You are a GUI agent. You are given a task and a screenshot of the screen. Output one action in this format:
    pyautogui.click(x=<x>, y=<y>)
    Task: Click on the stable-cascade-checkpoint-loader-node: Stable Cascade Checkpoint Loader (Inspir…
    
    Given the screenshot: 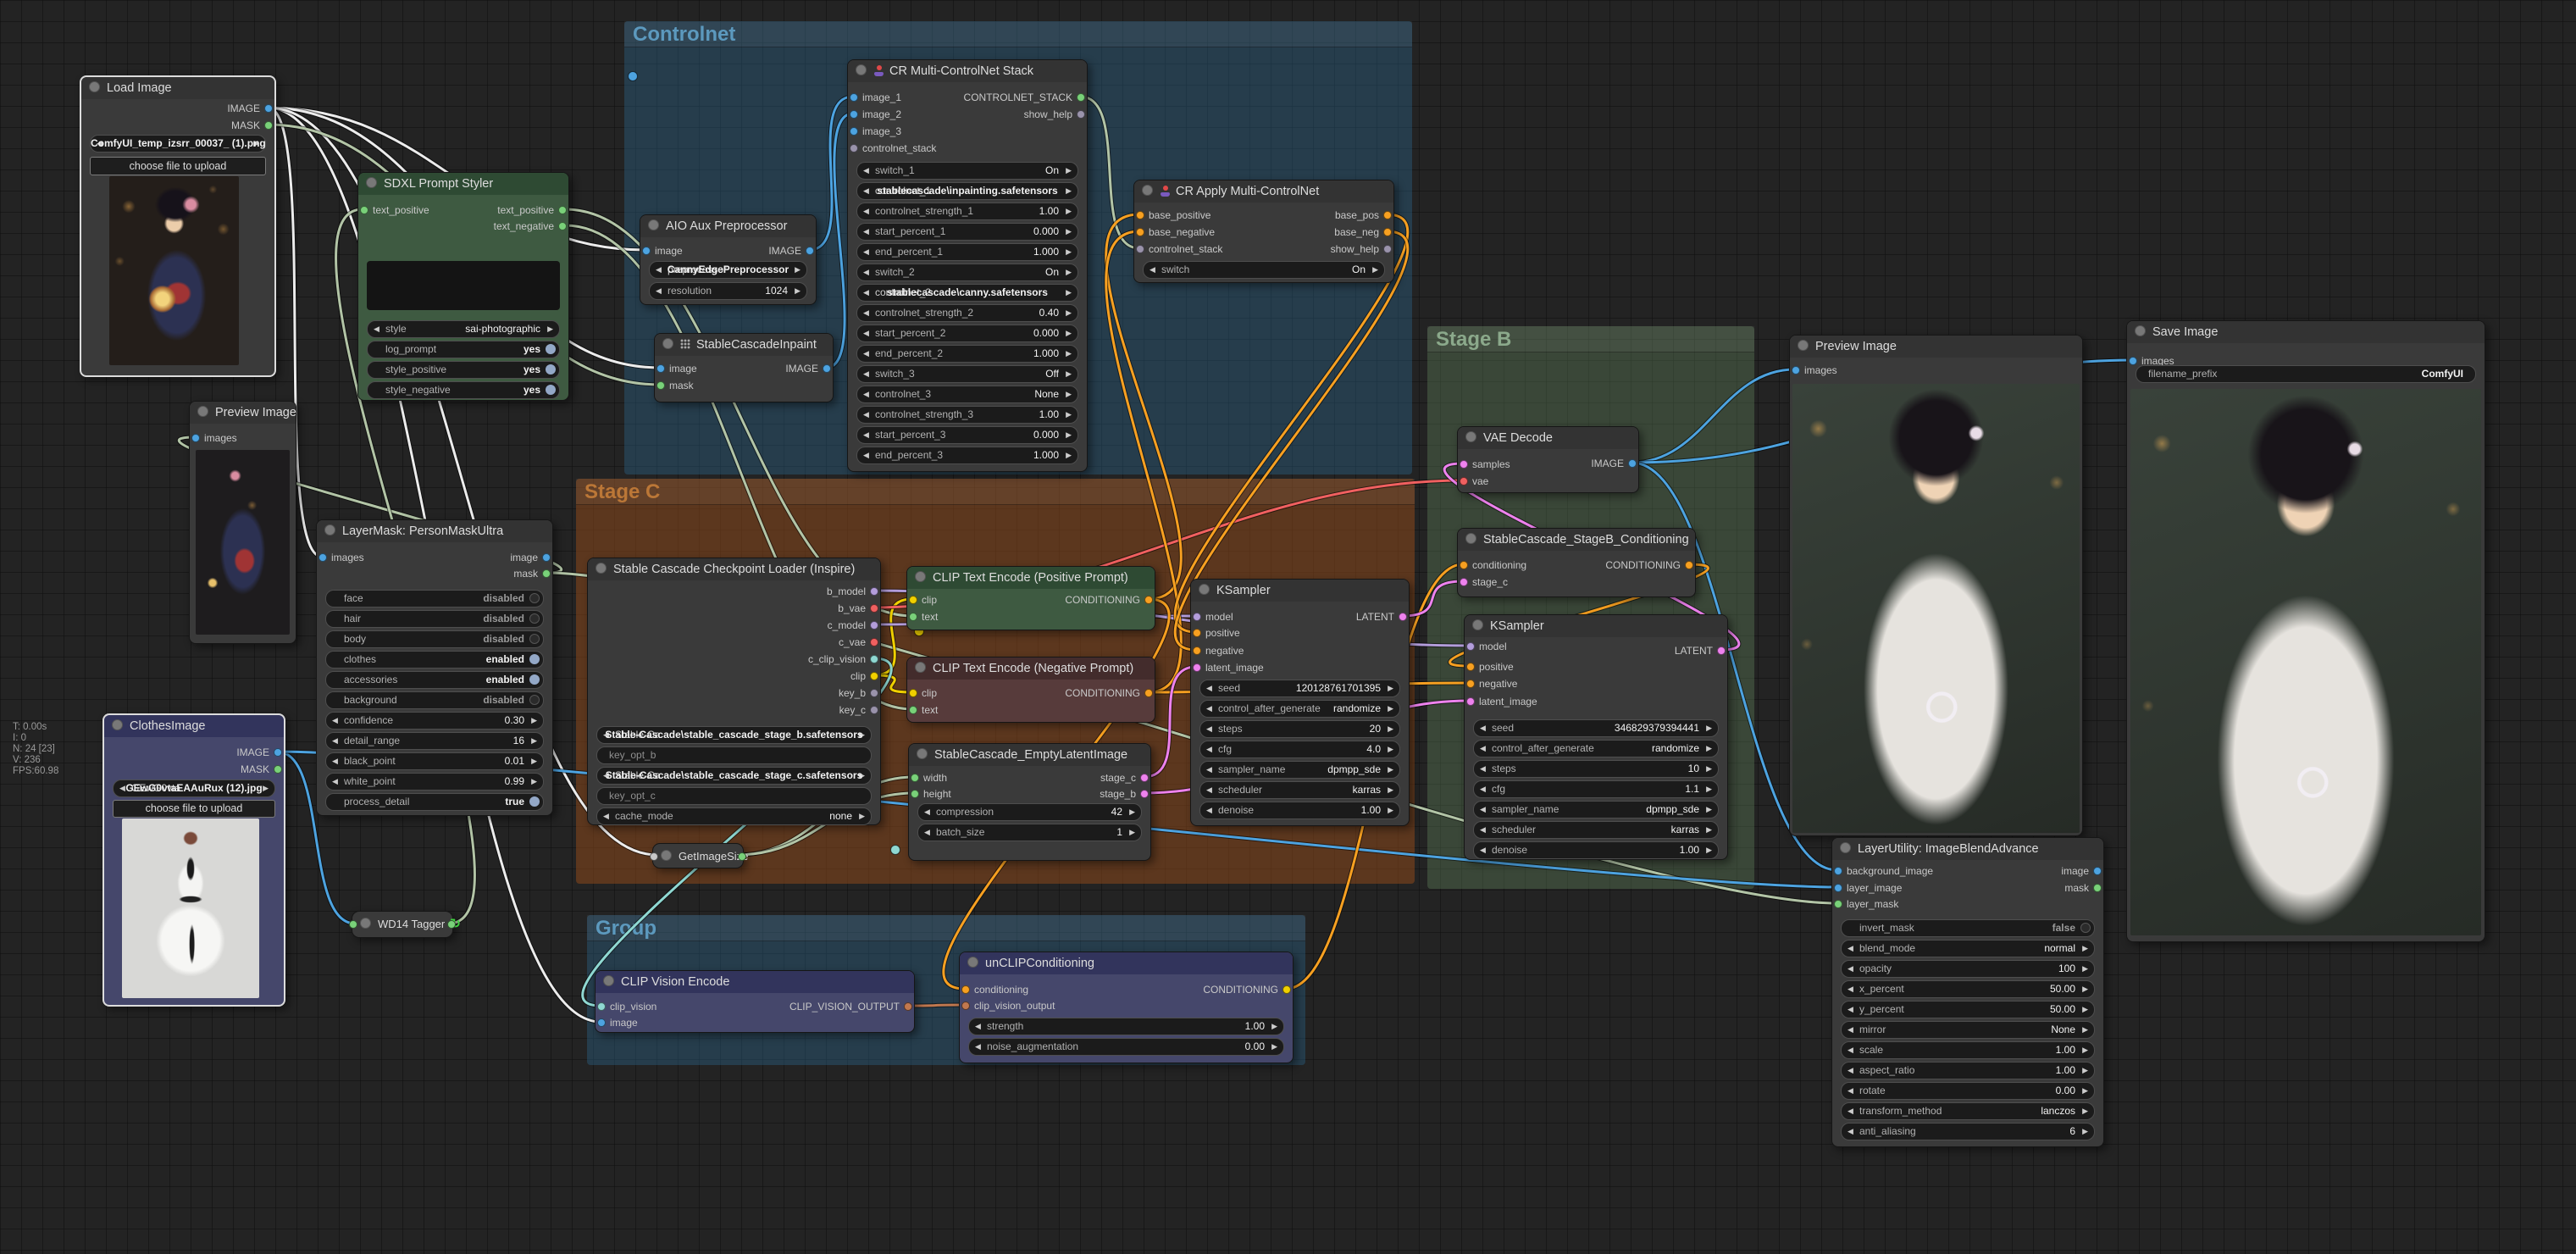 What is the action you would take?
    pyautogui.click(x=734, y=691)
    